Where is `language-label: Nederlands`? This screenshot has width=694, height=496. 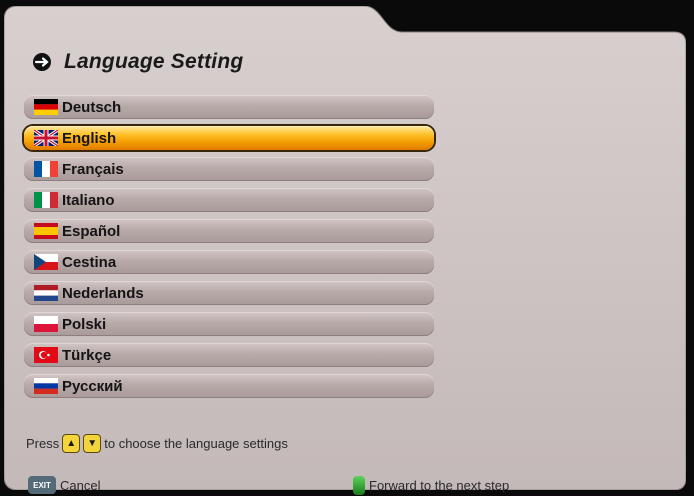 language-label: Nederlands is located at coordinates (103, 293).